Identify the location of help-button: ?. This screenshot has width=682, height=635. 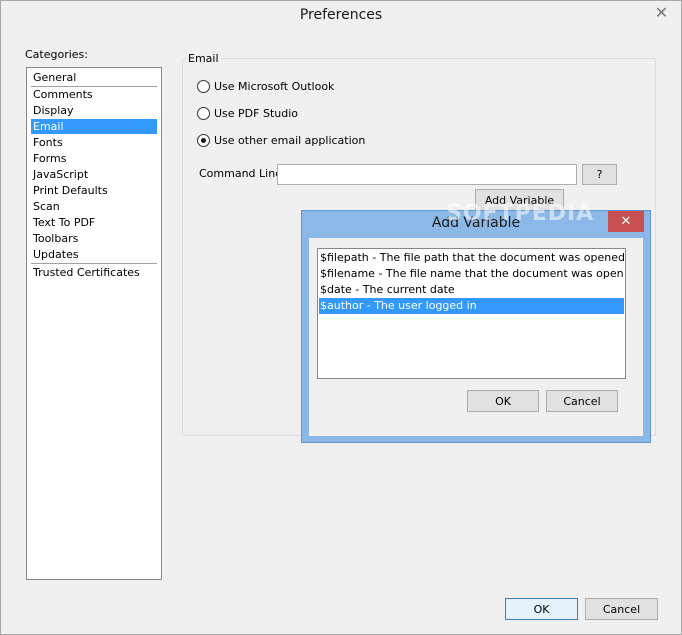
(599, 174).